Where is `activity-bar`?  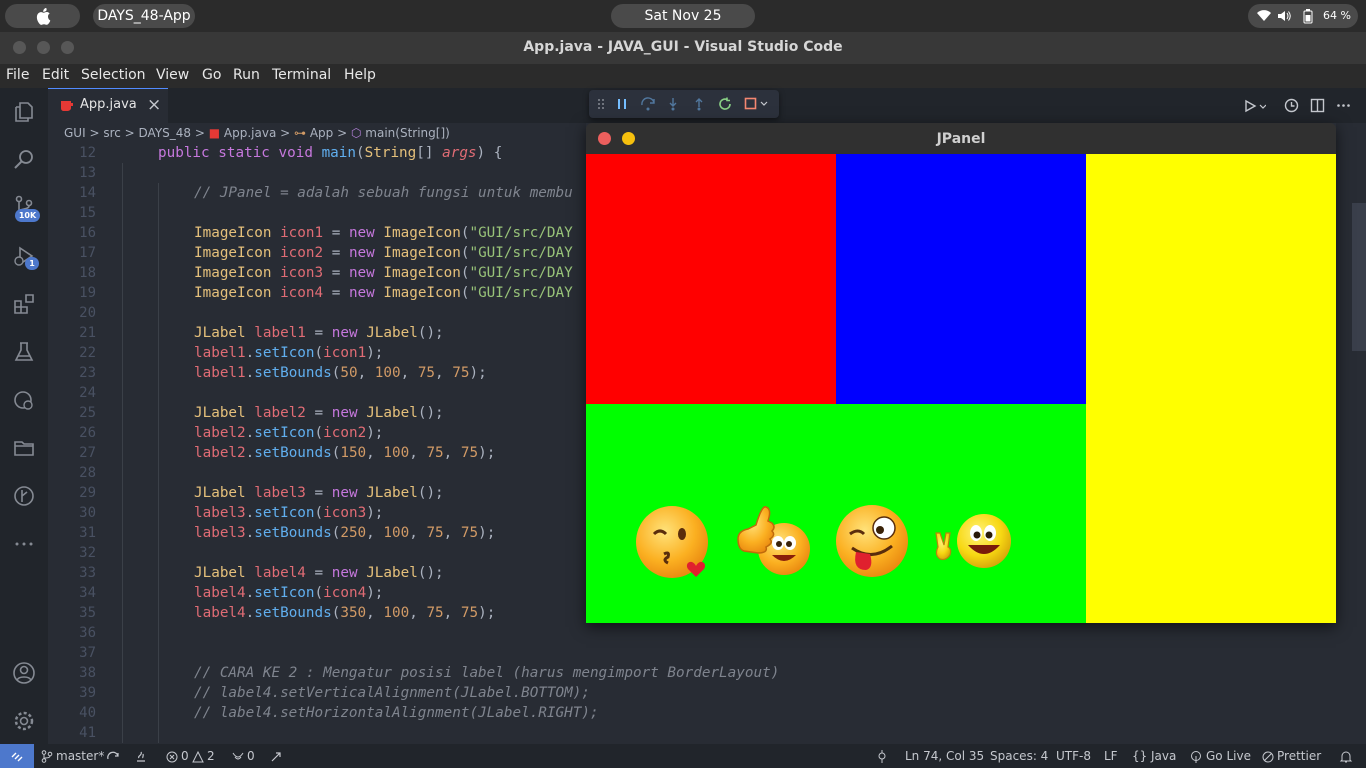 activity-bar is located at coordinates (24, 416).